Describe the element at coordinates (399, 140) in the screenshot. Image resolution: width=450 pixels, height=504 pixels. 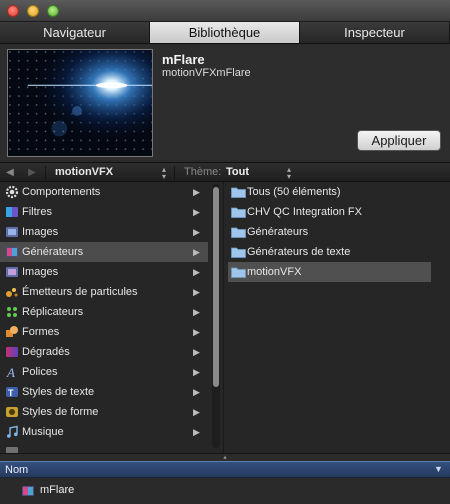
I see `apply-button: Appliquer` at that location.